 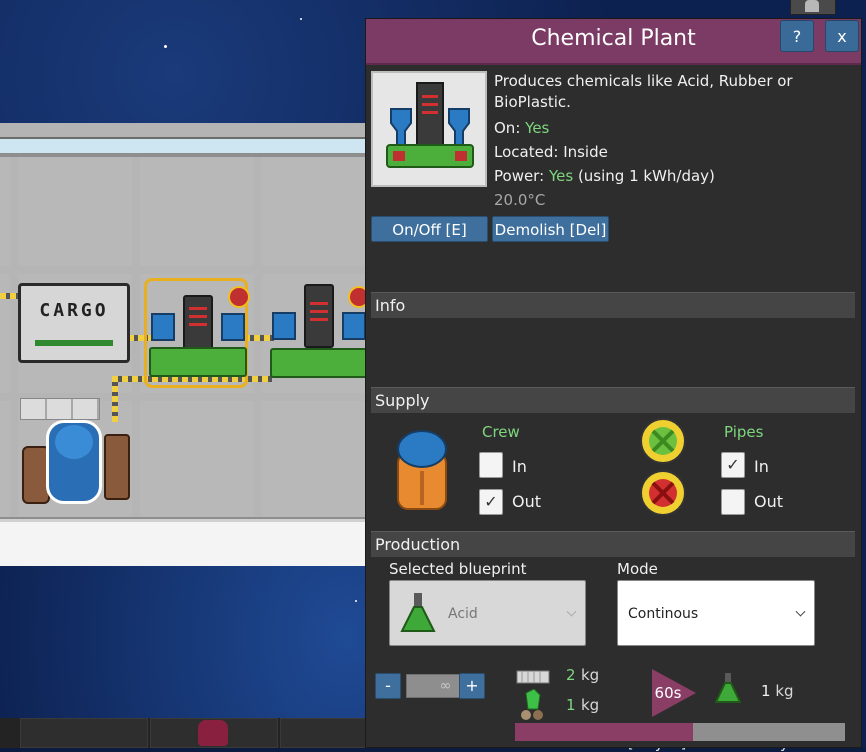 What do you see at coordinates (74, 462) in the screenshot?
I see `crew-member-selected` at bounding box center [74, 462].